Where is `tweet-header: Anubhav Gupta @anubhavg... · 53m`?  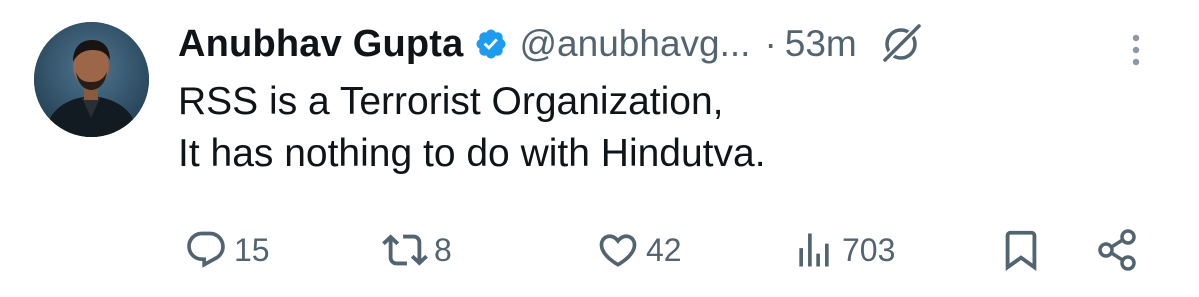 tweet-header: Anubhav Gupta @anubhavg... · 53m is located at coordinates (550, 44).